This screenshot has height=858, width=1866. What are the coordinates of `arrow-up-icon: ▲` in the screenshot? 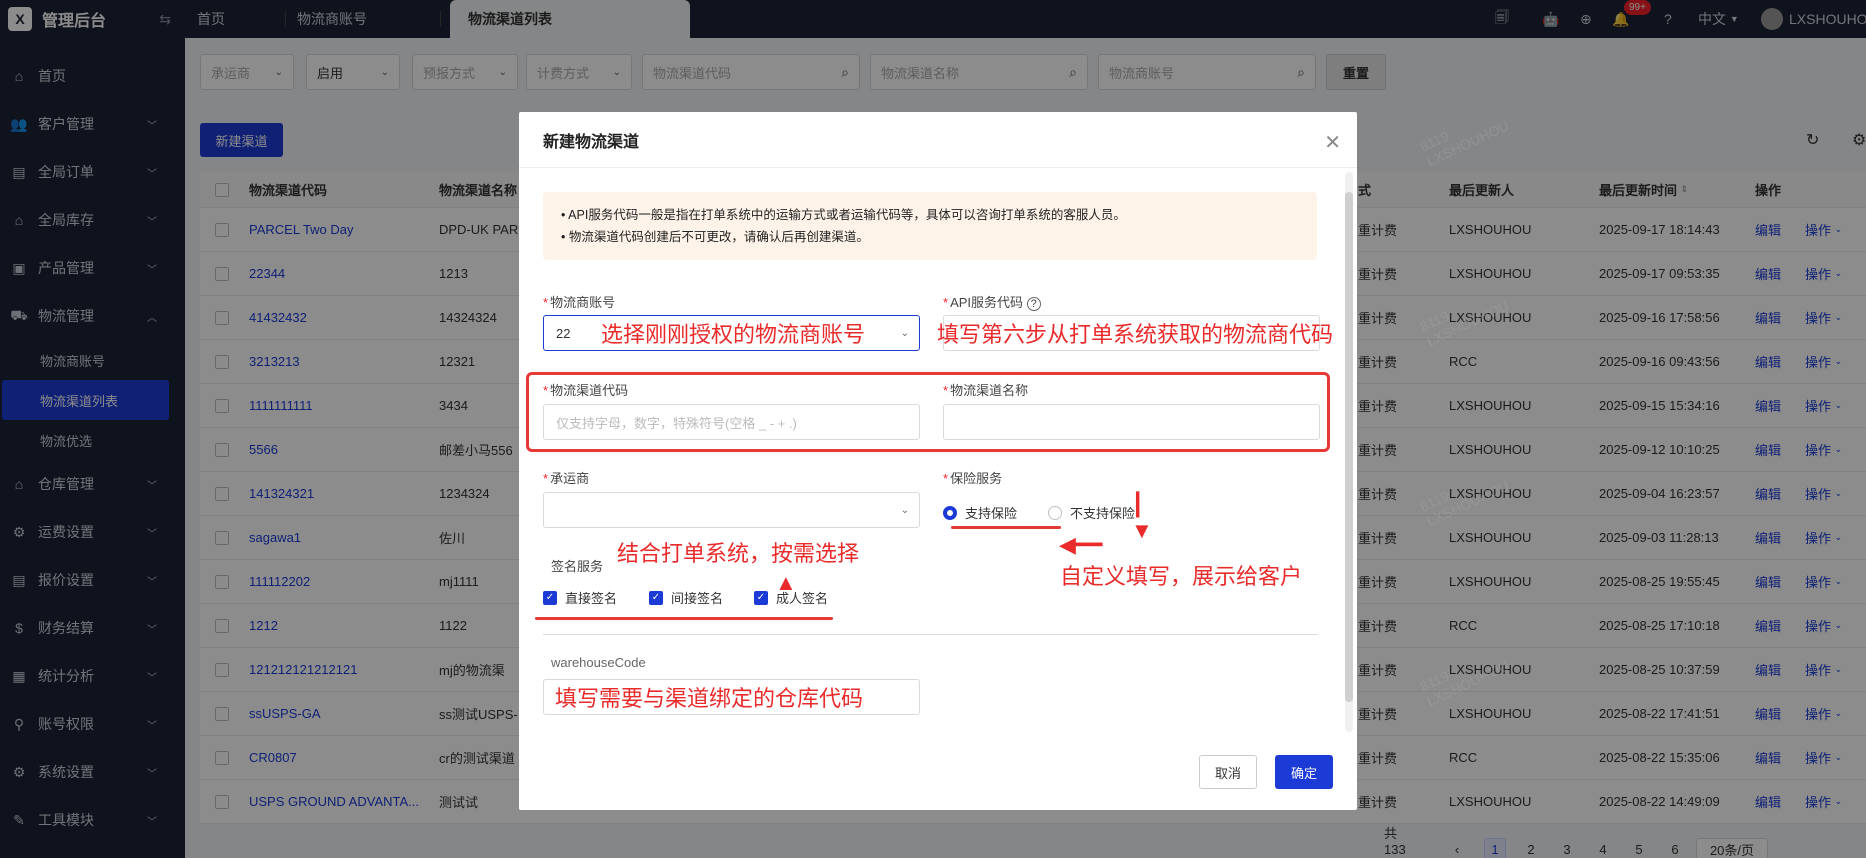 It's located at (786, 582).